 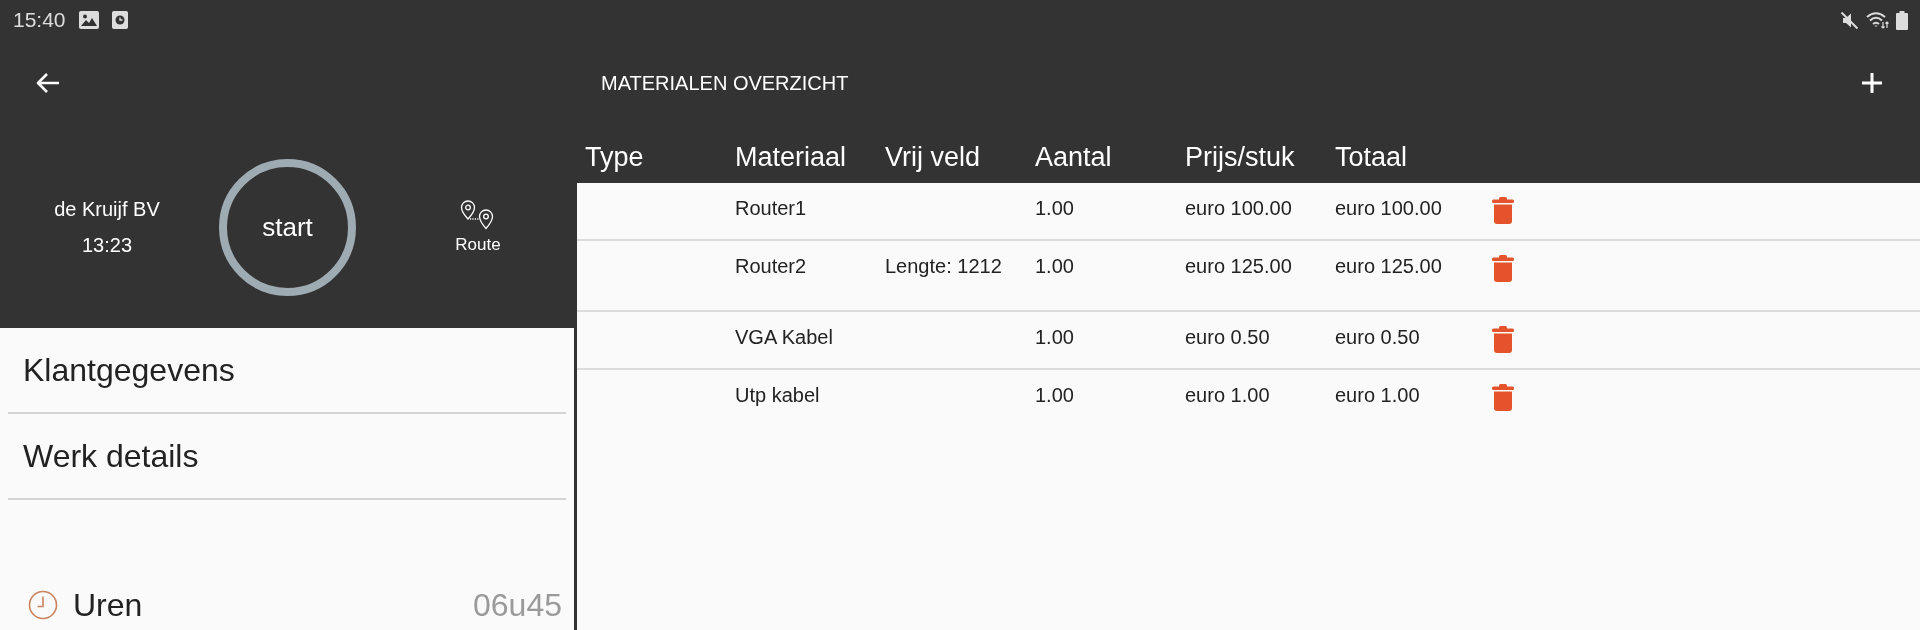 I want to click on hours-value: 06u45, so click(x=517, y=605).